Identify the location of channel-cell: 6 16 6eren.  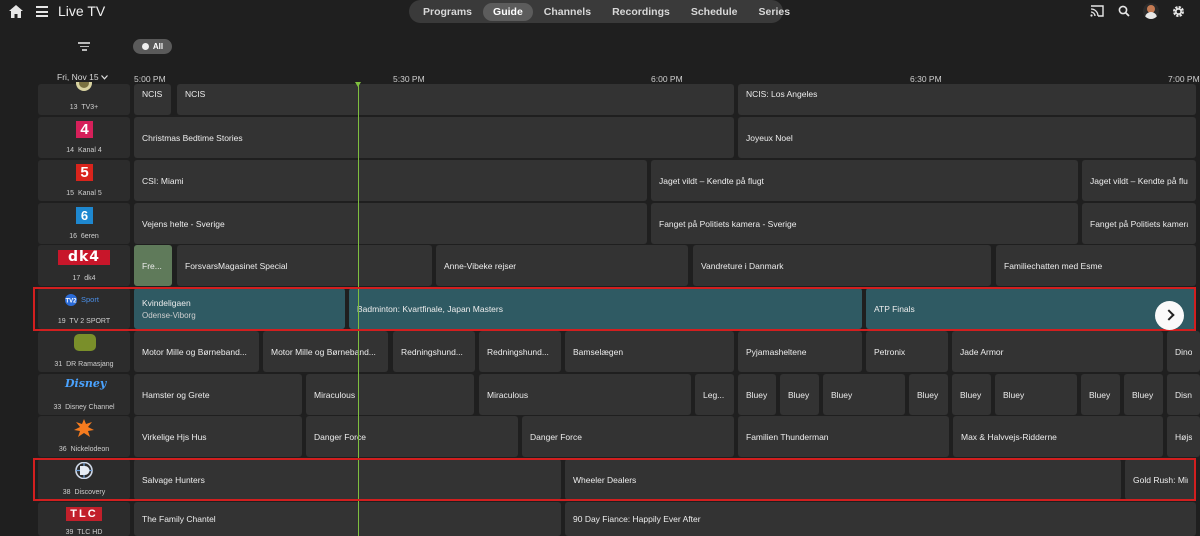
(84, 223).